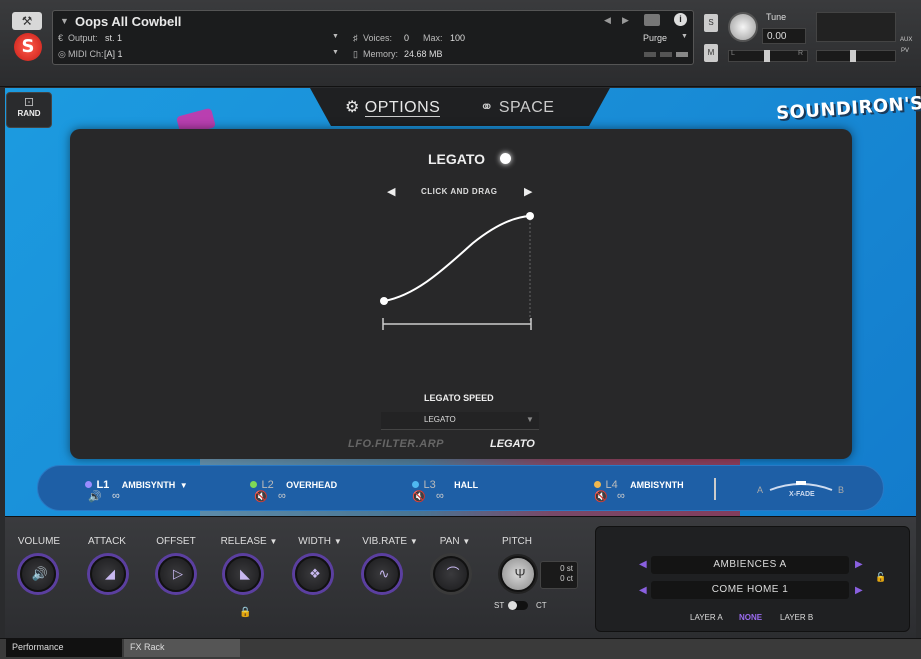  Describe the element at coordinates (391, 191) in the screenshot. I see `prev-curve-icon: ◀` at that location.